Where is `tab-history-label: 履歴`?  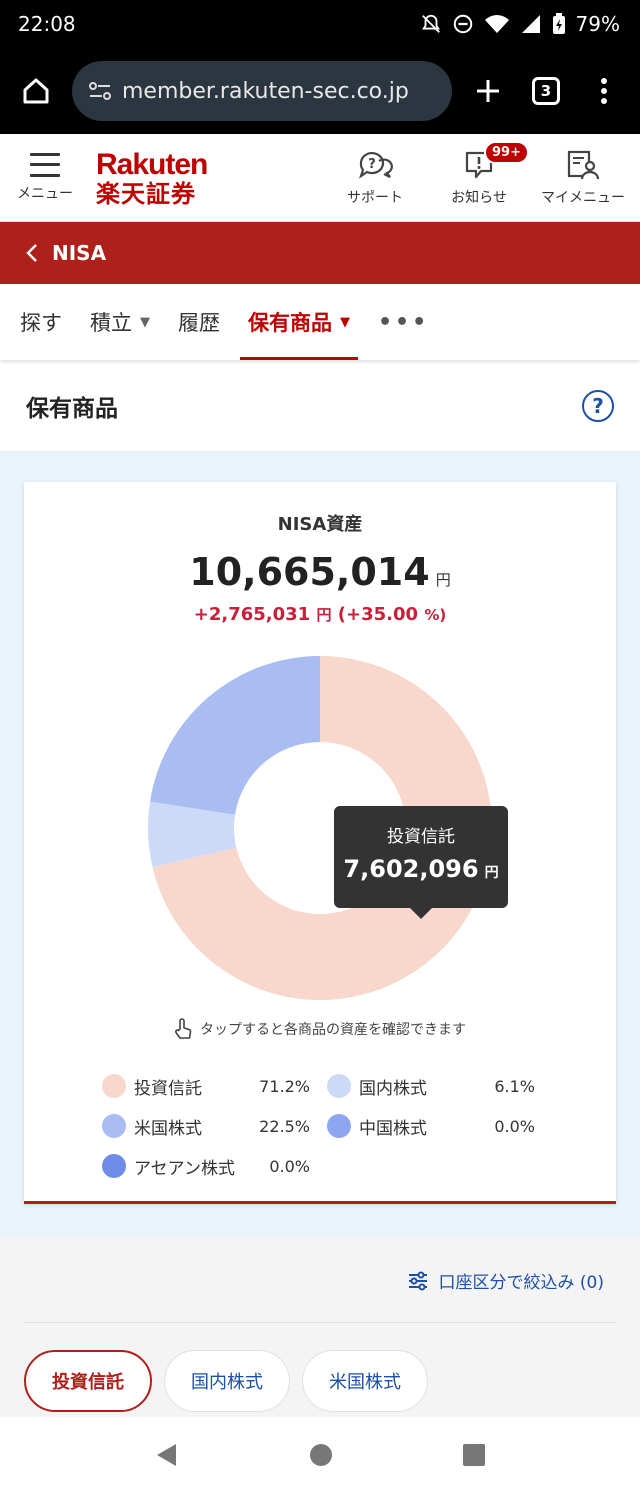
tab-history-label: 履歴 is located at coordinates (199, 323).